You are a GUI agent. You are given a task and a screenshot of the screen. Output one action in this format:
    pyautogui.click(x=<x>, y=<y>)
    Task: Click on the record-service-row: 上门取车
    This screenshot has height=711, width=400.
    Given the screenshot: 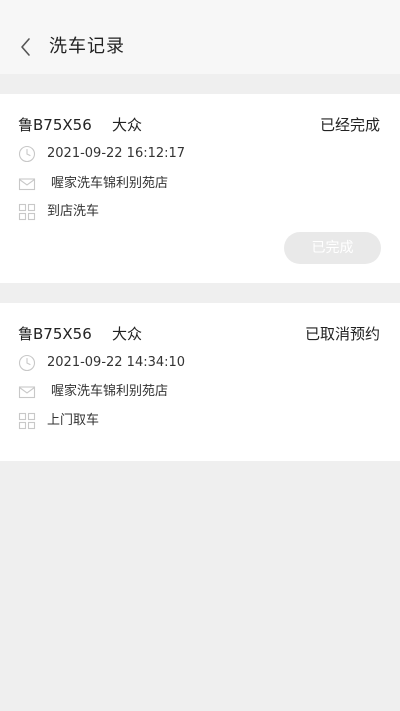 What is the action you would take?
    pyautogui.click(x=199, y=421)
    